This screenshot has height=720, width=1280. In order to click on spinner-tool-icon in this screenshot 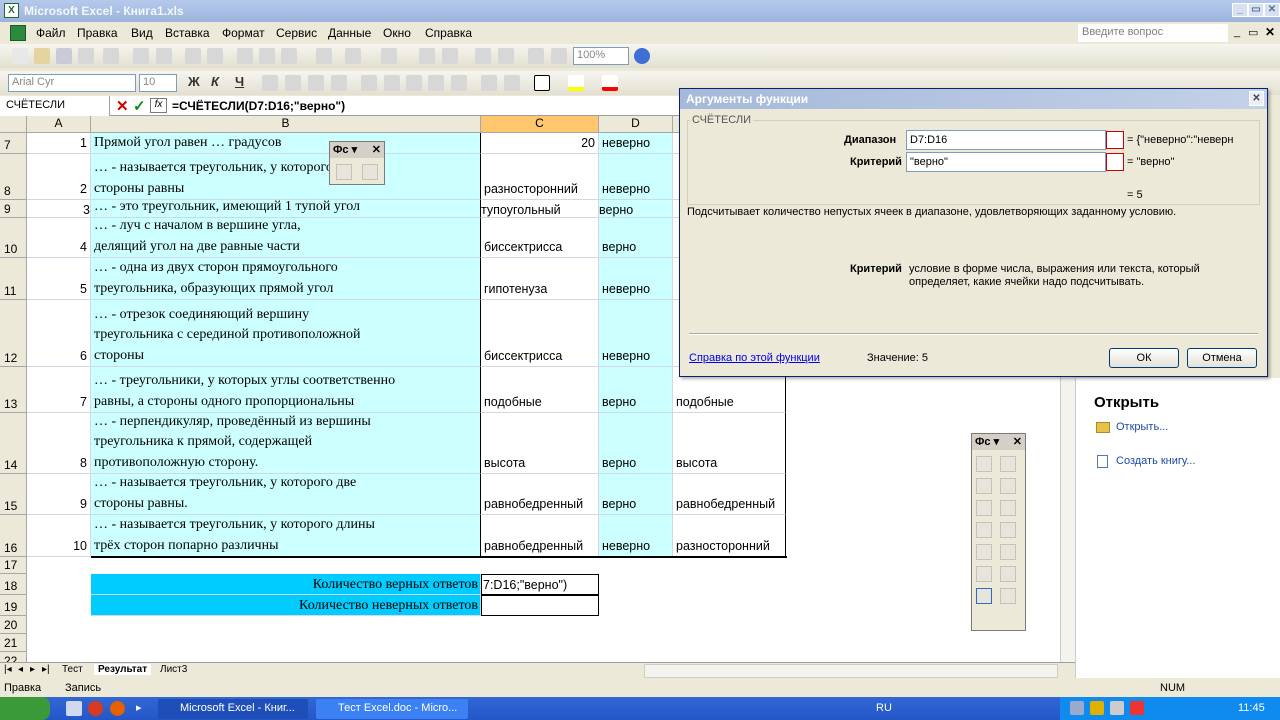, I will do `click(1008, 552)`.